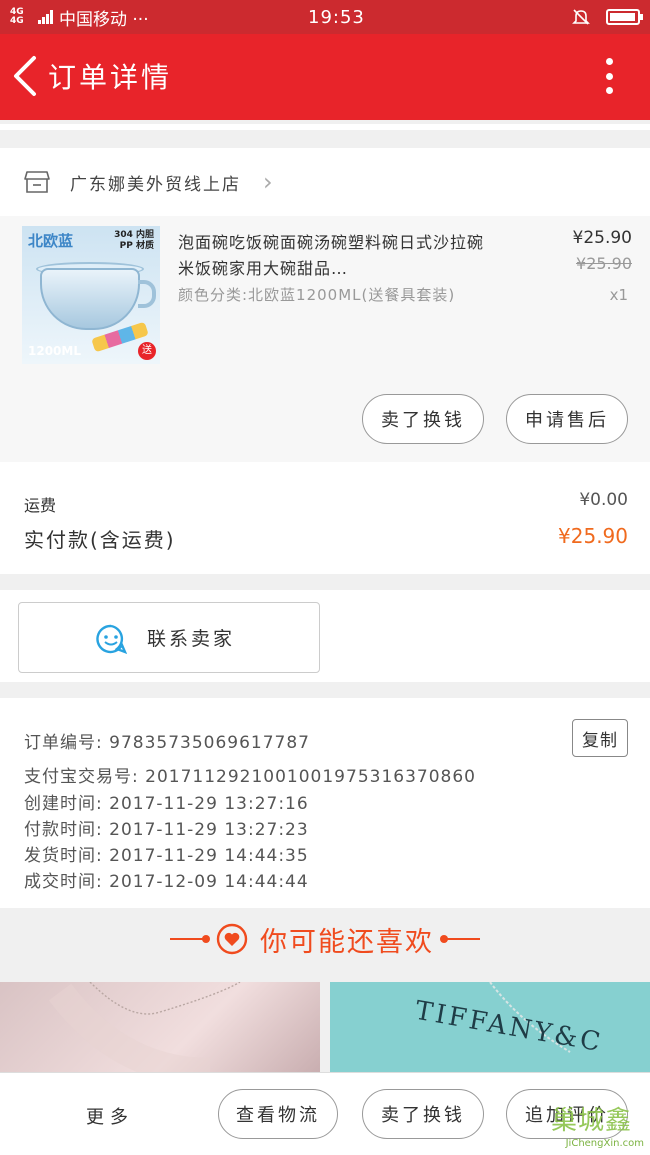 This screenshot has height=1155, width=650. Describe the element at coordinates (134, 240) in the screenshot. I see `thumb-tag-material: 304 内胆 PP 材质` at that location.